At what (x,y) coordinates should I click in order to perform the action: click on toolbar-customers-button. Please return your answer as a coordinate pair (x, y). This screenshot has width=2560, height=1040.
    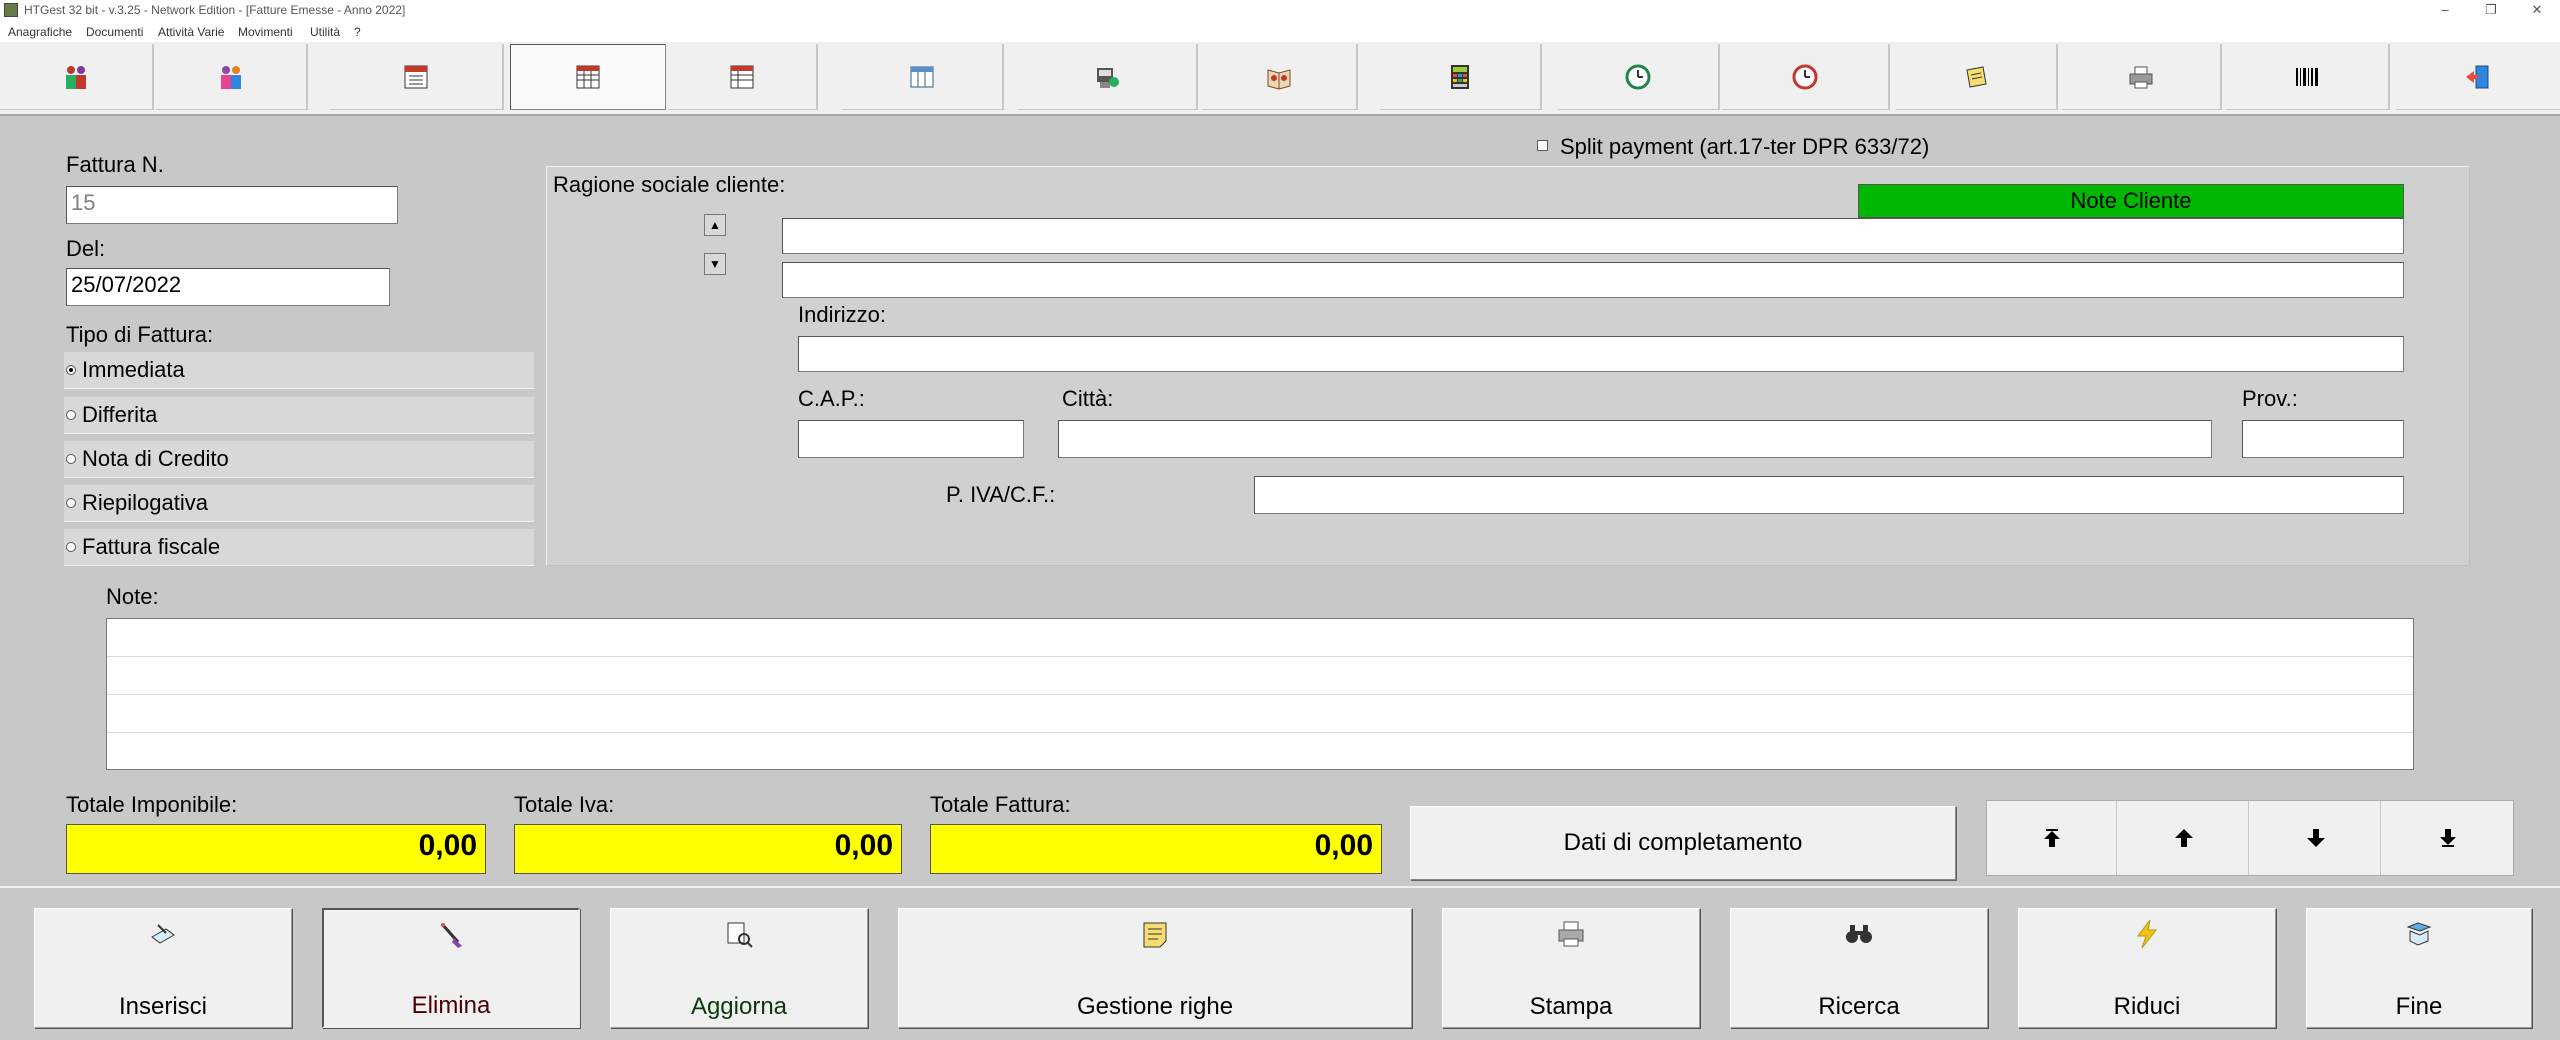
    Looking at the image, I should click on (77, 77).